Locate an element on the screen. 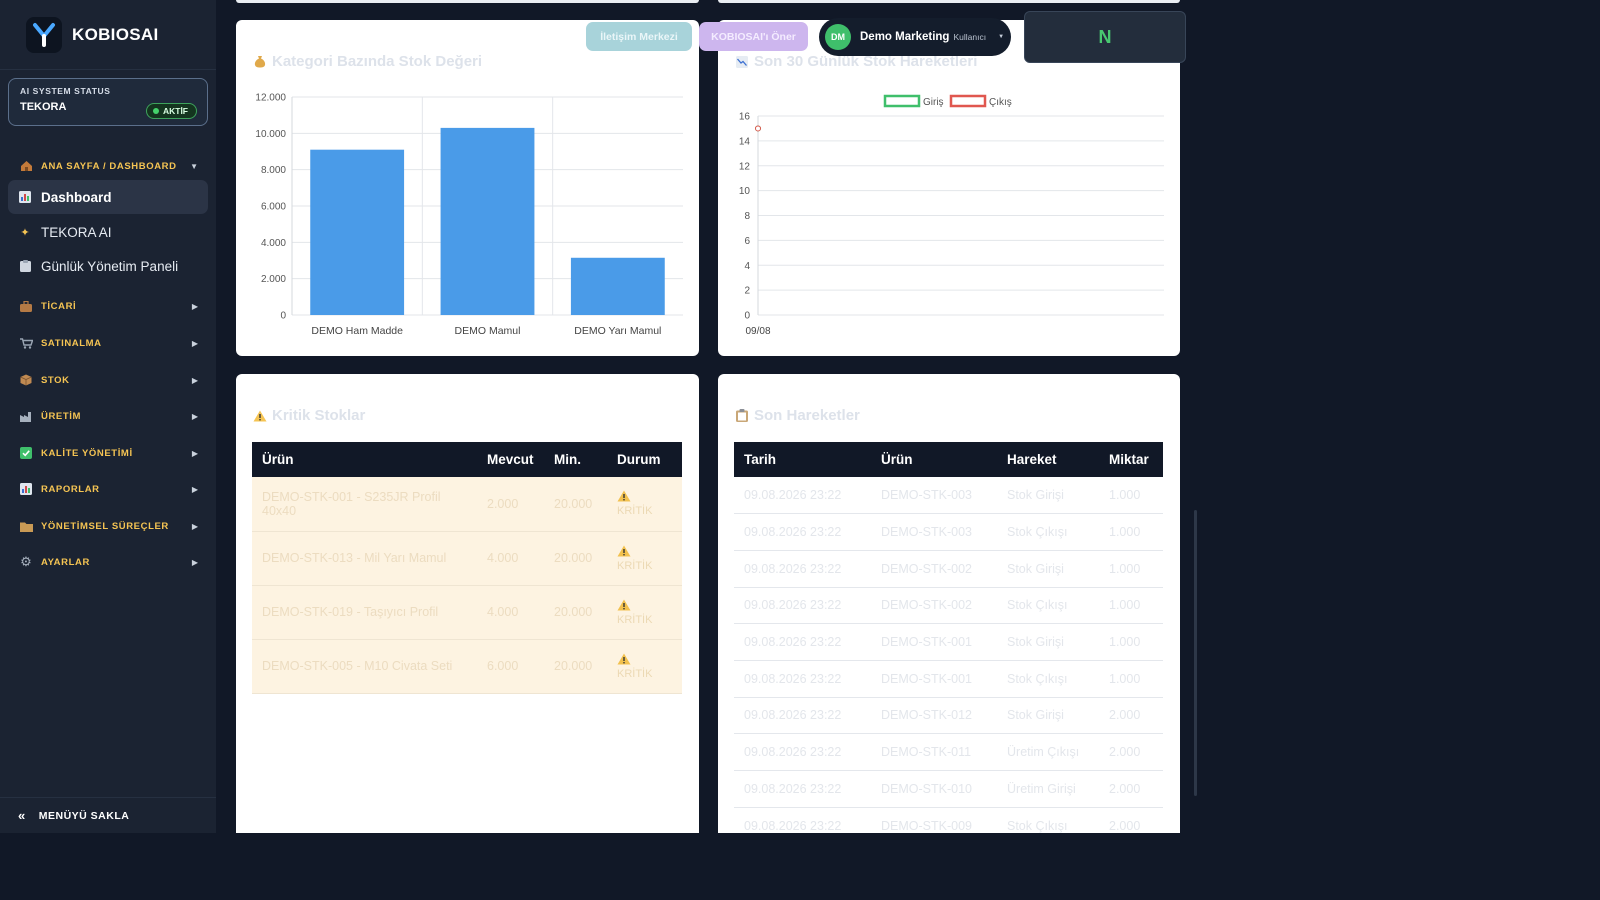 Image resolution: width=1600 pixels, height=900 pixels. notification-letter: N is located at coordinates (1105, 36).